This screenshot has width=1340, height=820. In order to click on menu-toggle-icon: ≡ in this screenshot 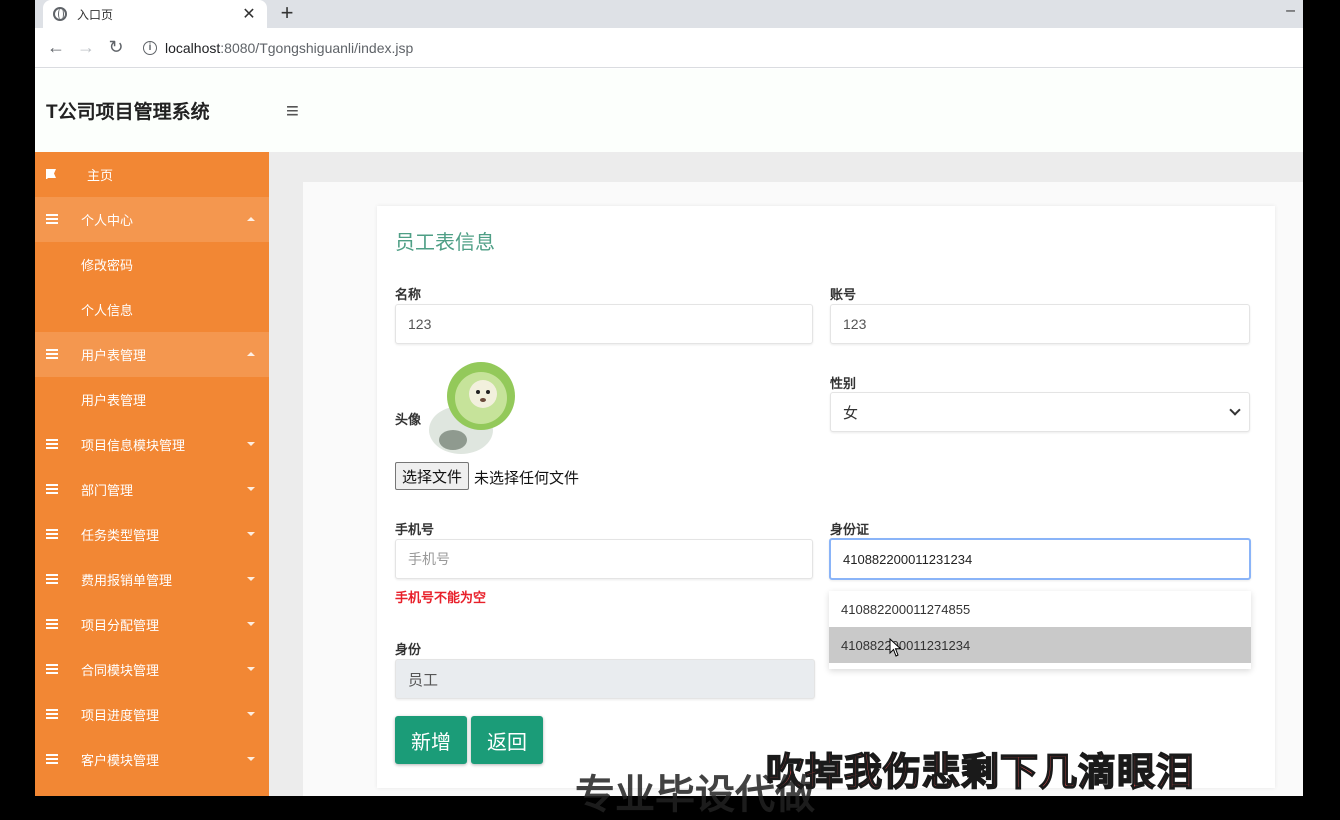, I will do `click(292, 111)`.